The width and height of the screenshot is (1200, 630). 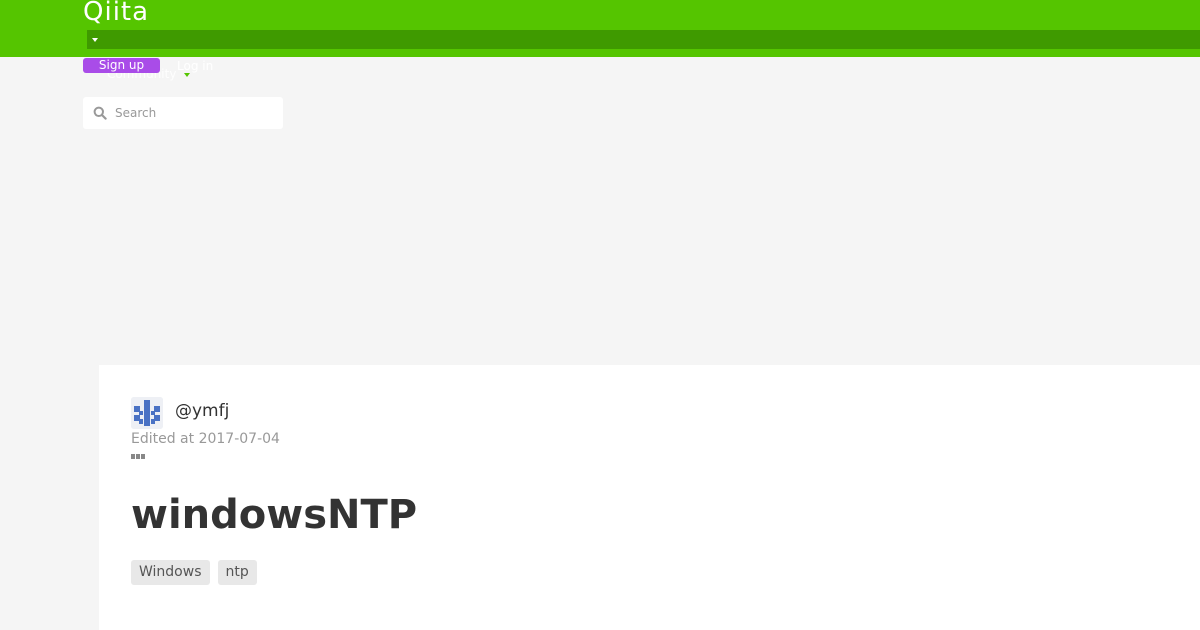 What do you see at coordinates (100, 113) in the screenshot?
I see `search-icon` at bounding box center [100, 113].